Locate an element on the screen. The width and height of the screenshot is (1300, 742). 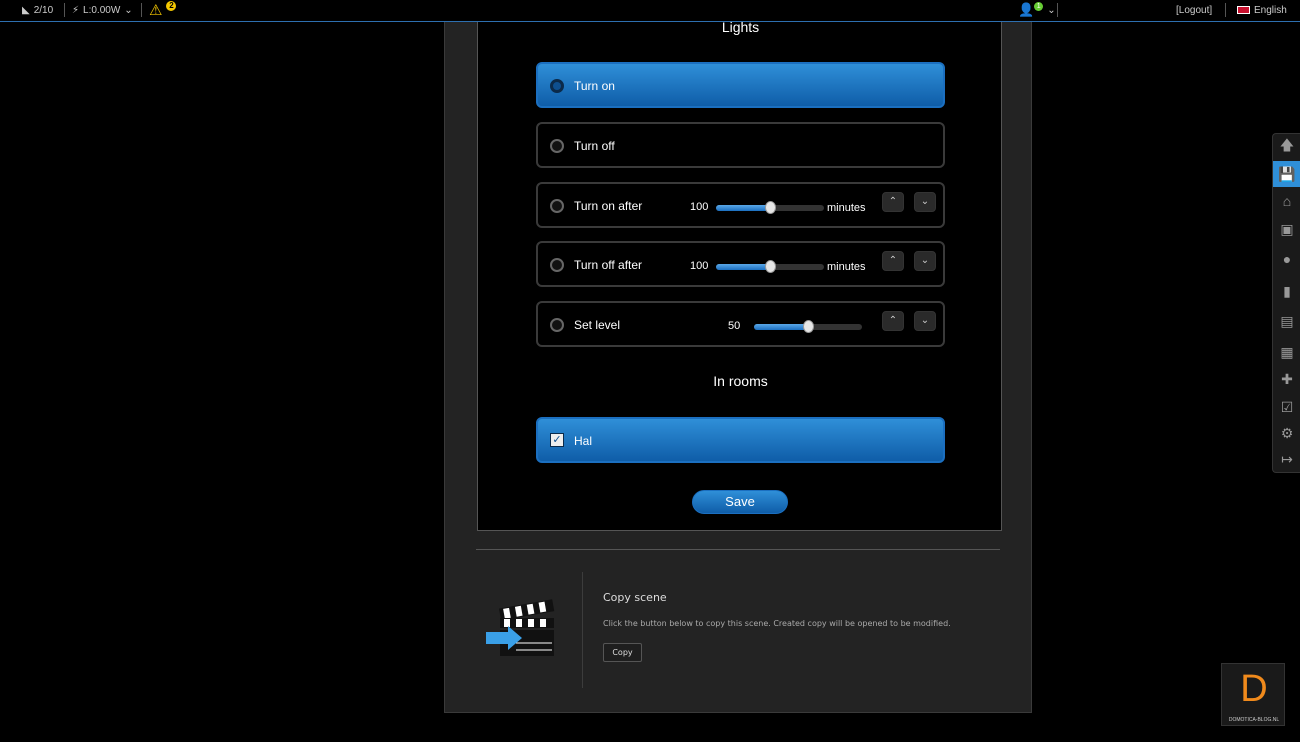
option-turn-off: Turn off is located at coordinates (740, 145).